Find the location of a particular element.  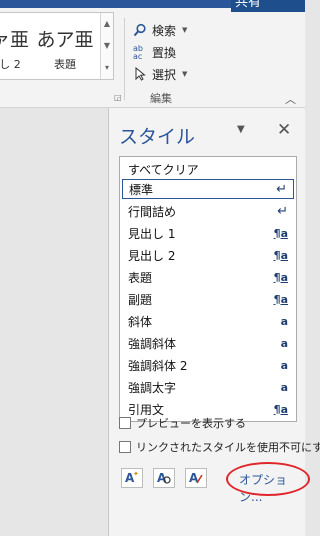

share-label: 共有 is located at coordinates (248, 5).